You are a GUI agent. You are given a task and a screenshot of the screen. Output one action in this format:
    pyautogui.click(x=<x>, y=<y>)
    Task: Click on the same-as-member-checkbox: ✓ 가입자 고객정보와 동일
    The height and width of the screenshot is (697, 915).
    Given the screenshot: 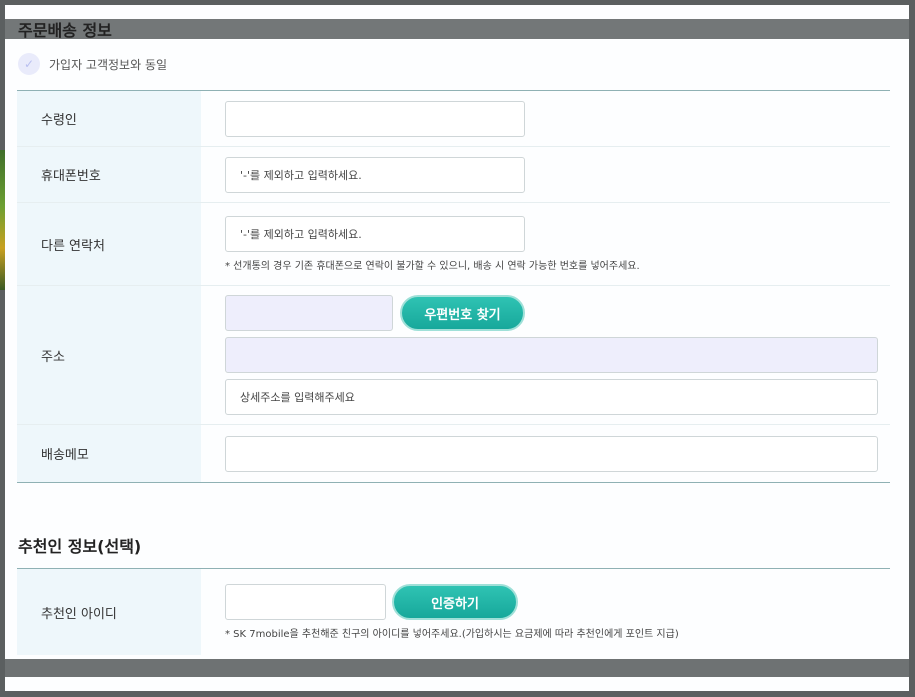 What is the action you would take?
    pyautogui.click(x=92, y=64)
    